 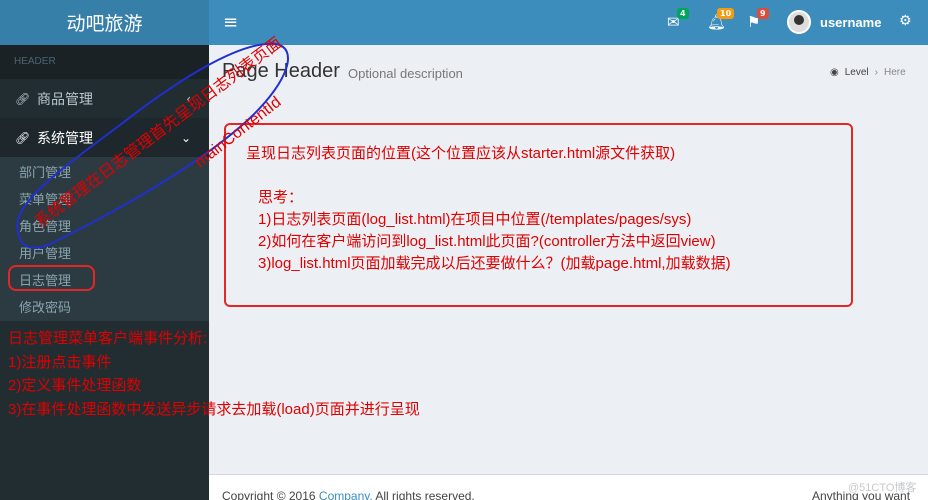 I want to click on avatar, so click(x=799, y=22).